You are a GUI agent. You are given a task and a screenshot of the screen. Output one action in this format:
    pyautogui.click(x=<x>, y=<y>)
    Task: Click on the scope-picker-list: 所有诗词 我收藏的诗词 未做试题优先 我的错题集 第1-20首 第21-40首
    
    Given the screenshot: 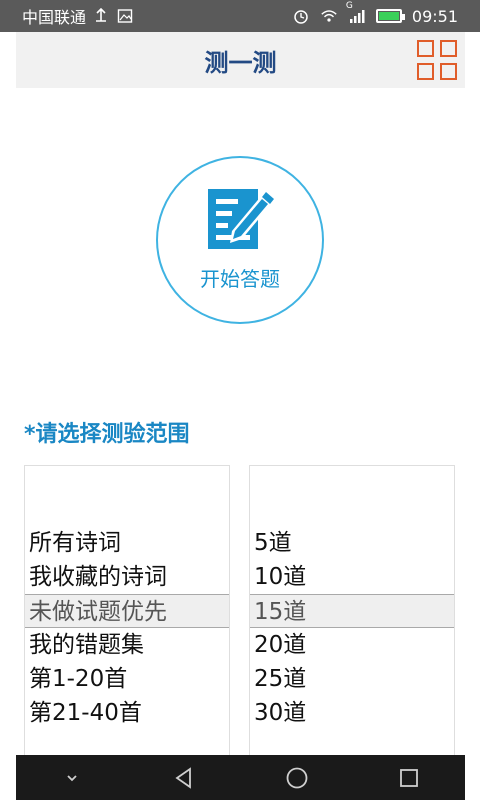 What is the action you would take?
    pyautogui.click(x=127, y=628)
    